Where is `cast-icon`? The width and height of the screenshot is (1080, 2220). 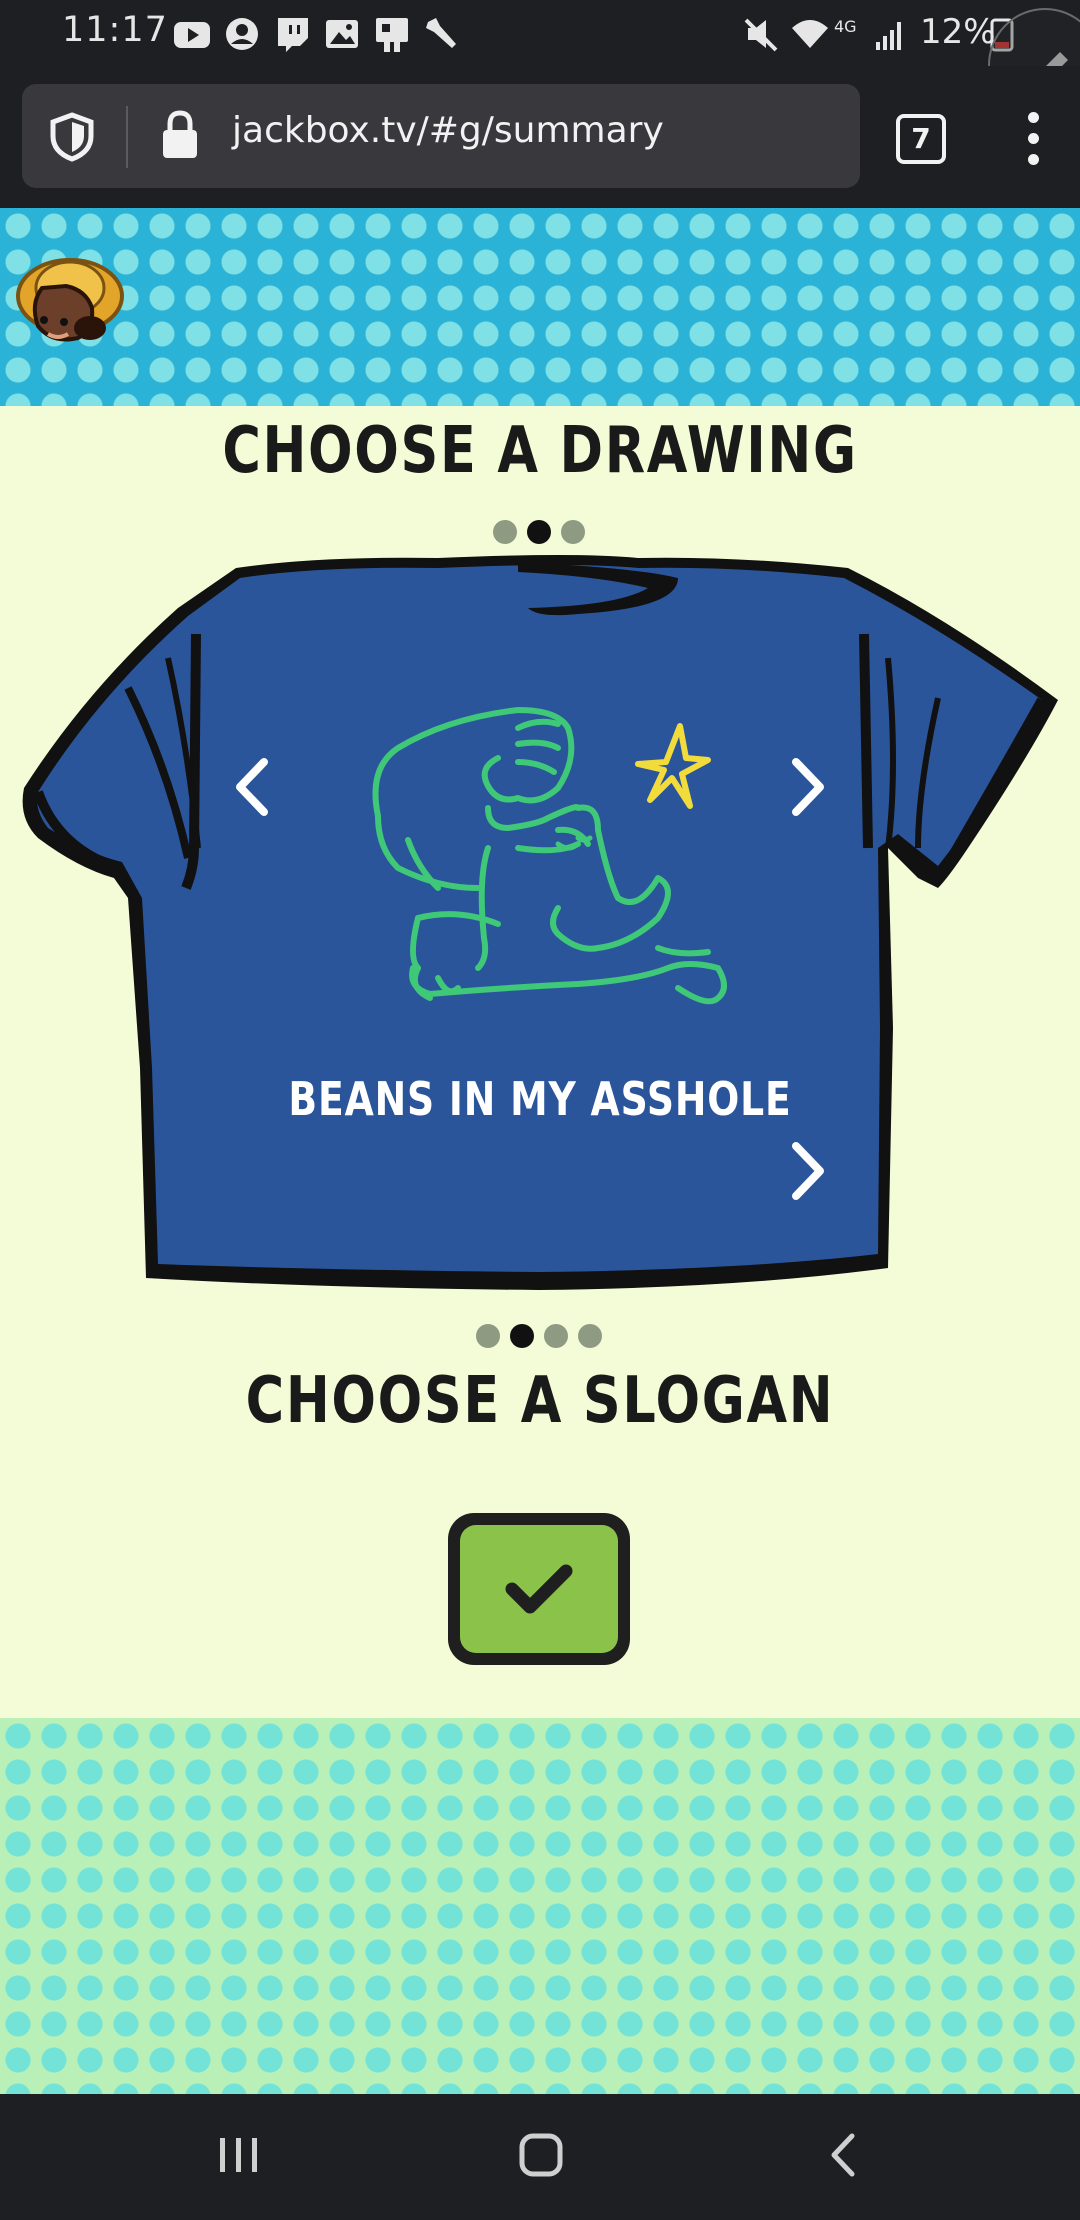 cast-icon is located at coordinates (392, 35).